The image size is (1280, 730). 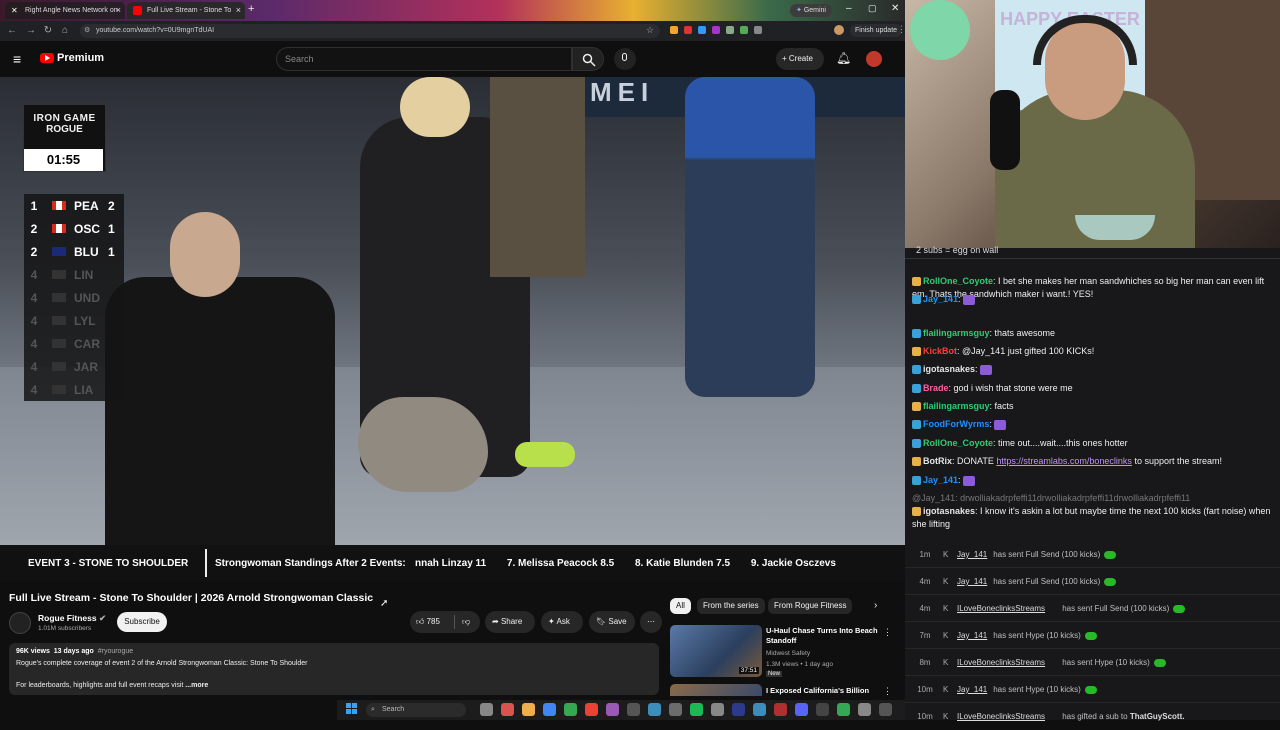 What do you see at coordinates (562, 622) in the screenshot?
I see `ask-button: ✦ Ask` at bounding box center [562, 622].